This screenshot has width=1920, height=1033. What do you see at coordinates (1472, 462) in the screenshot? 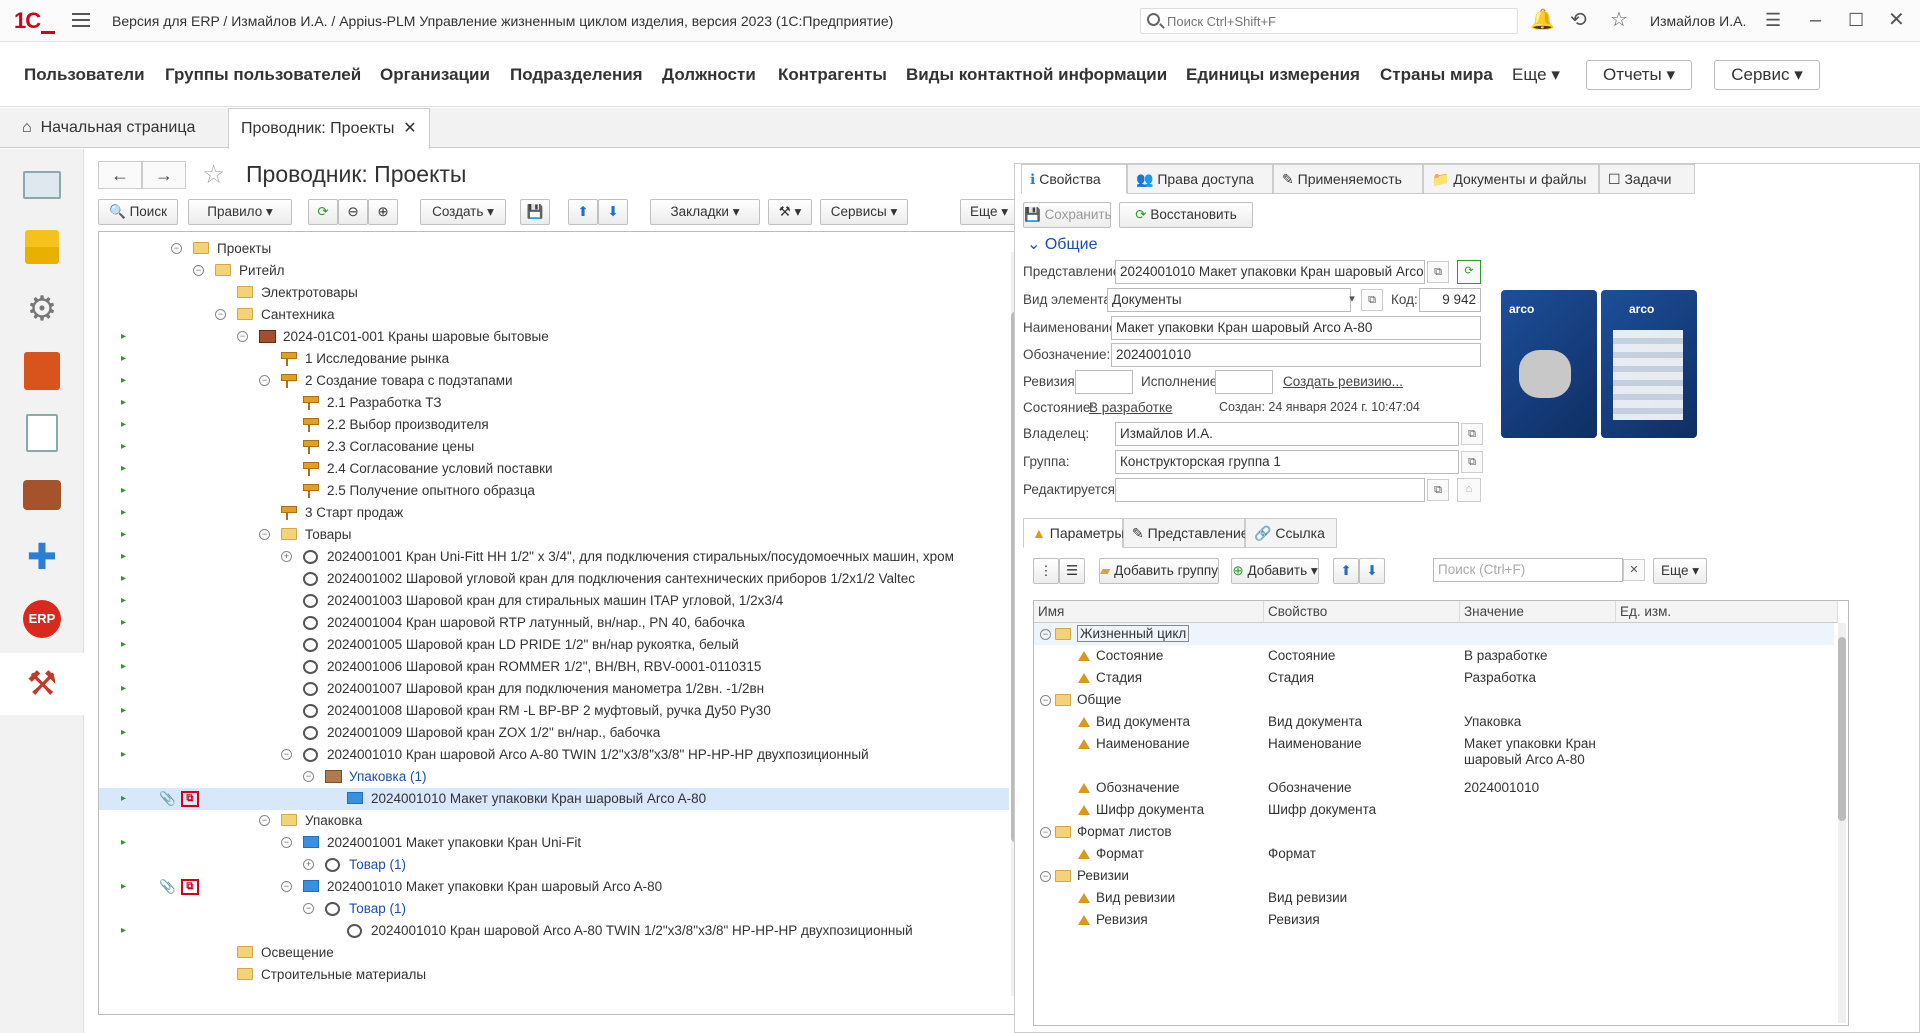
I see `group-open-icon: ⧉` at bounding box center [1472, 462].